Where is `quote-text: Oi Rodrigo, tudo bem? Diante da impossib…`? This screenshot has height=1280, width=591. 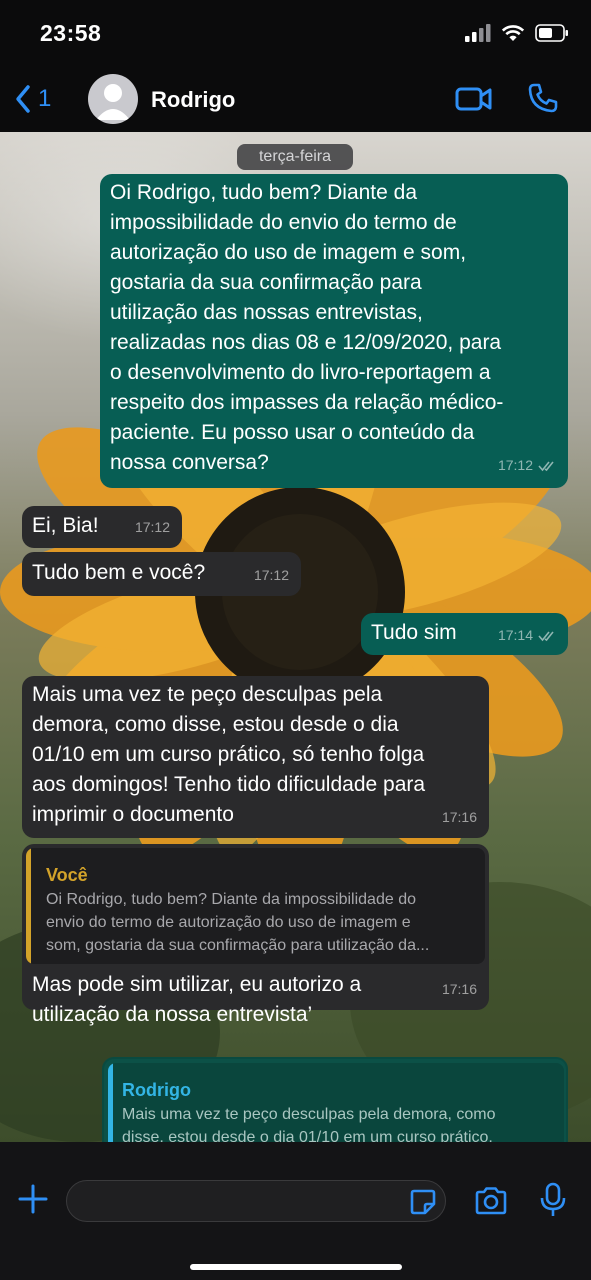
quote-text: Oi Rodrigo, tudo bem? Diante da impossib… is located at coordinates (238, 922).